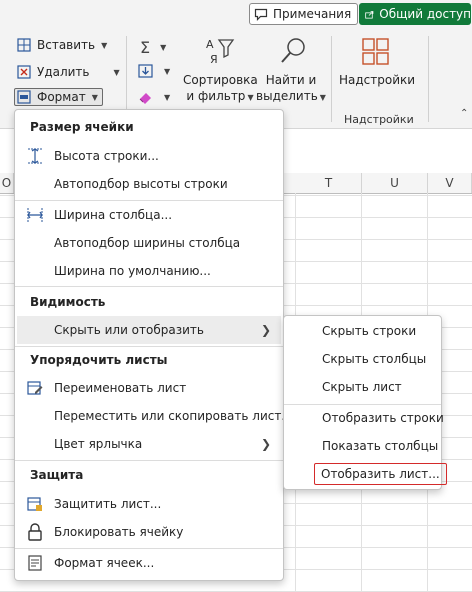 The height and width of the screenshot is (592, 472). Describe the element at coordinates (236, 15) in the screenshot. I see `title-bar: Примечания Общий доступ` at that location.